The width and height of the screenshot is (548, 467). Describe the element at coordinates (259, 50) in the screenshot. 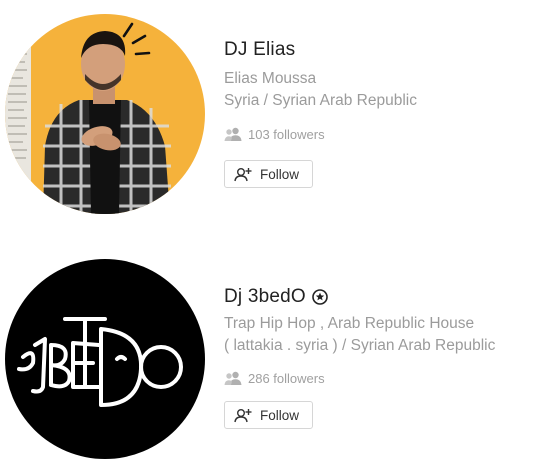

I see `user-name-text: DJ Elias` at that location.